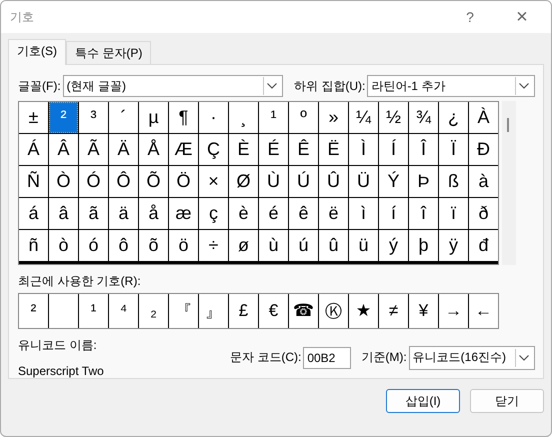  Describe the element at coordinates (183, 213) in the screenshot. I see `symbol-cell: æ` at that location.